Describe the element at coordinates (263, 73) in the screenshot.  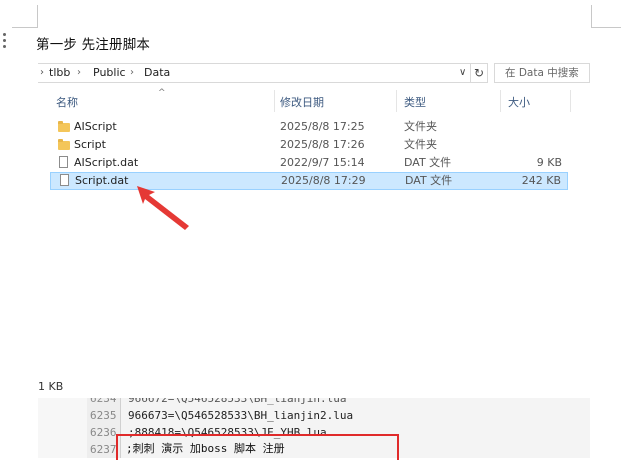
I see `address-bar: › tlbb › Public › Data ∨` at that location.